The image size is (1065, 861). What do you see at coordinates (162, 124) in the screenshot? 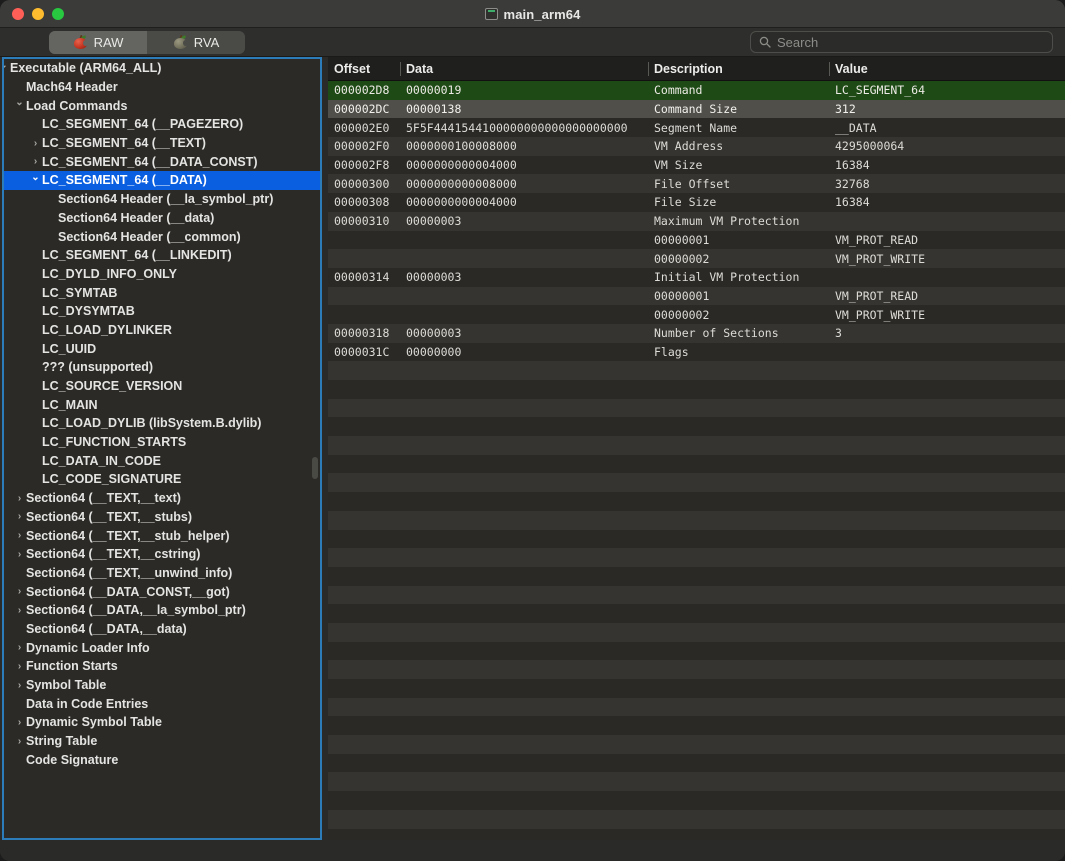
I see `sidebar-item-3: LC_SEGMENT_64 (__PAGEZERO)` at bounding box center [162, 124].